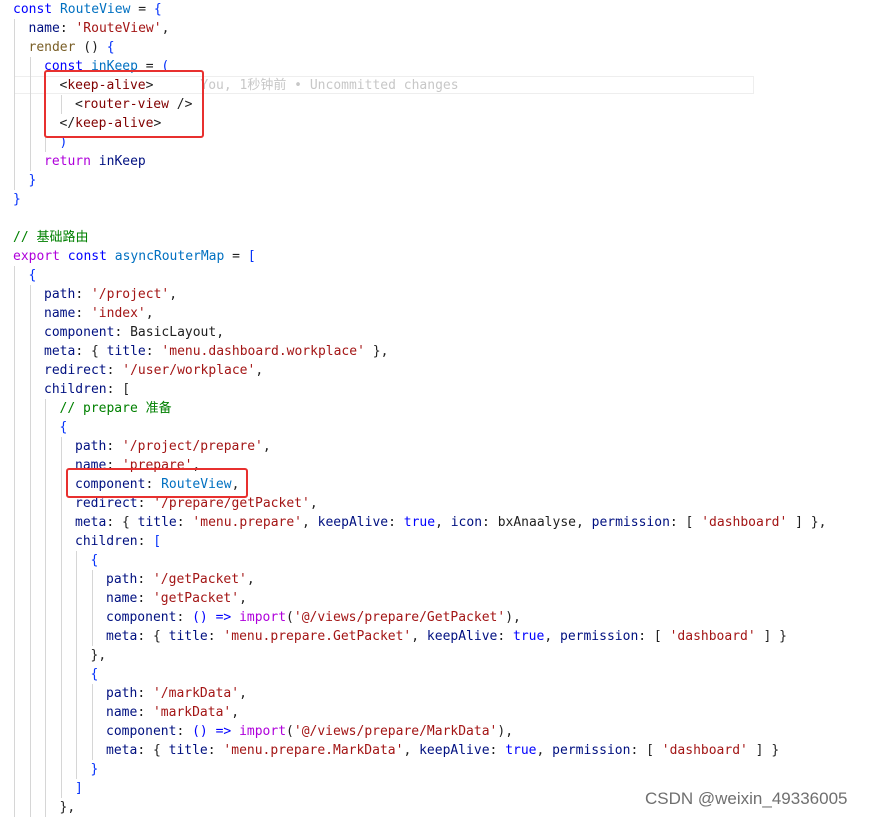 Image resolution: width=892 pixels, height=817 pixels. I want to click on code-token: meta, so click(60, 351).